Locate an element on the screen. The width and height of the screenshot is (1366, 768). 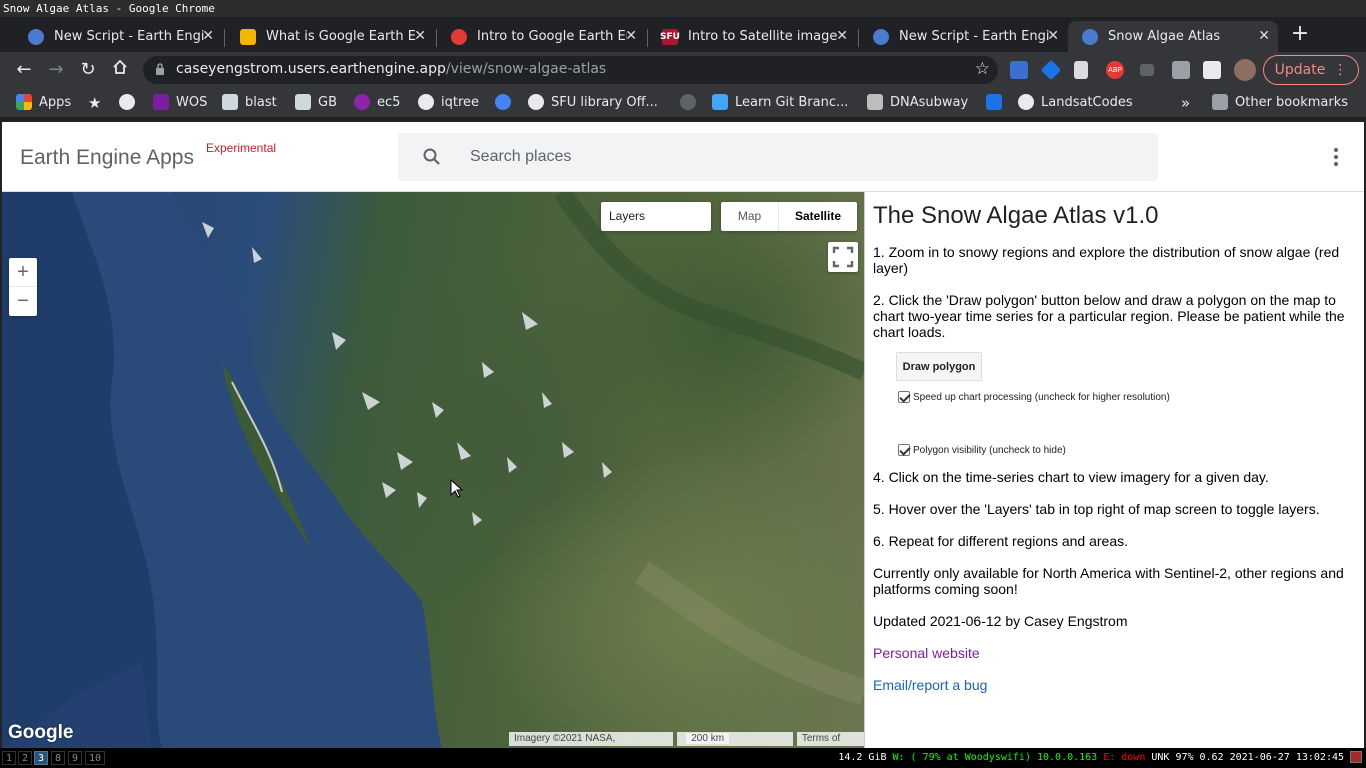
bookmark-label: GB is located at coordinates (327, 102).